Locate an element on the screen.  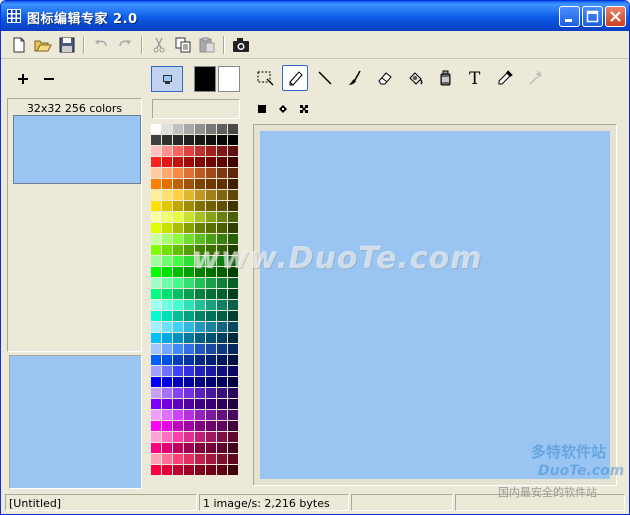
brush-tool is located at coordinates (355, 78).